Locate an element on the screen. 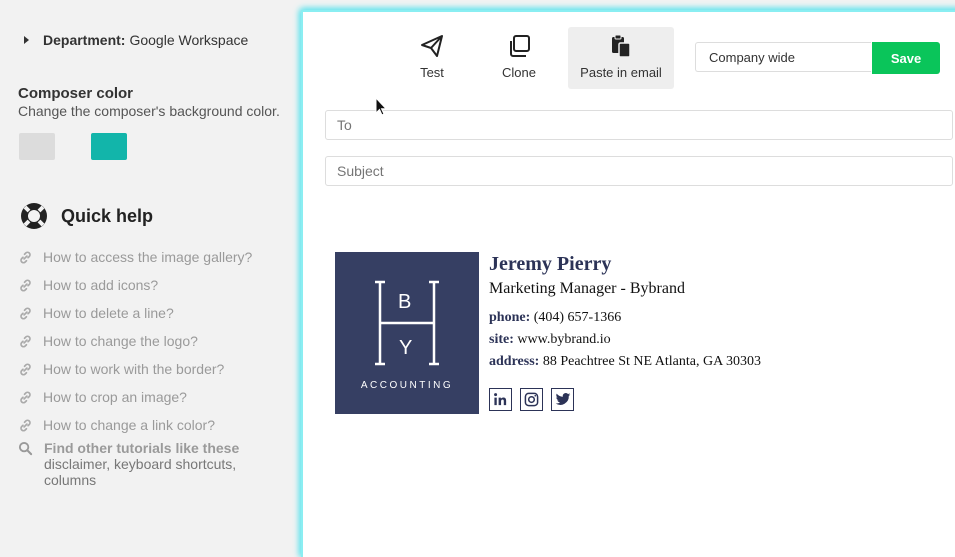 The width and height of the screenshot is (955, 557). logo-letter-b: B is located at coordinates (405, 302).